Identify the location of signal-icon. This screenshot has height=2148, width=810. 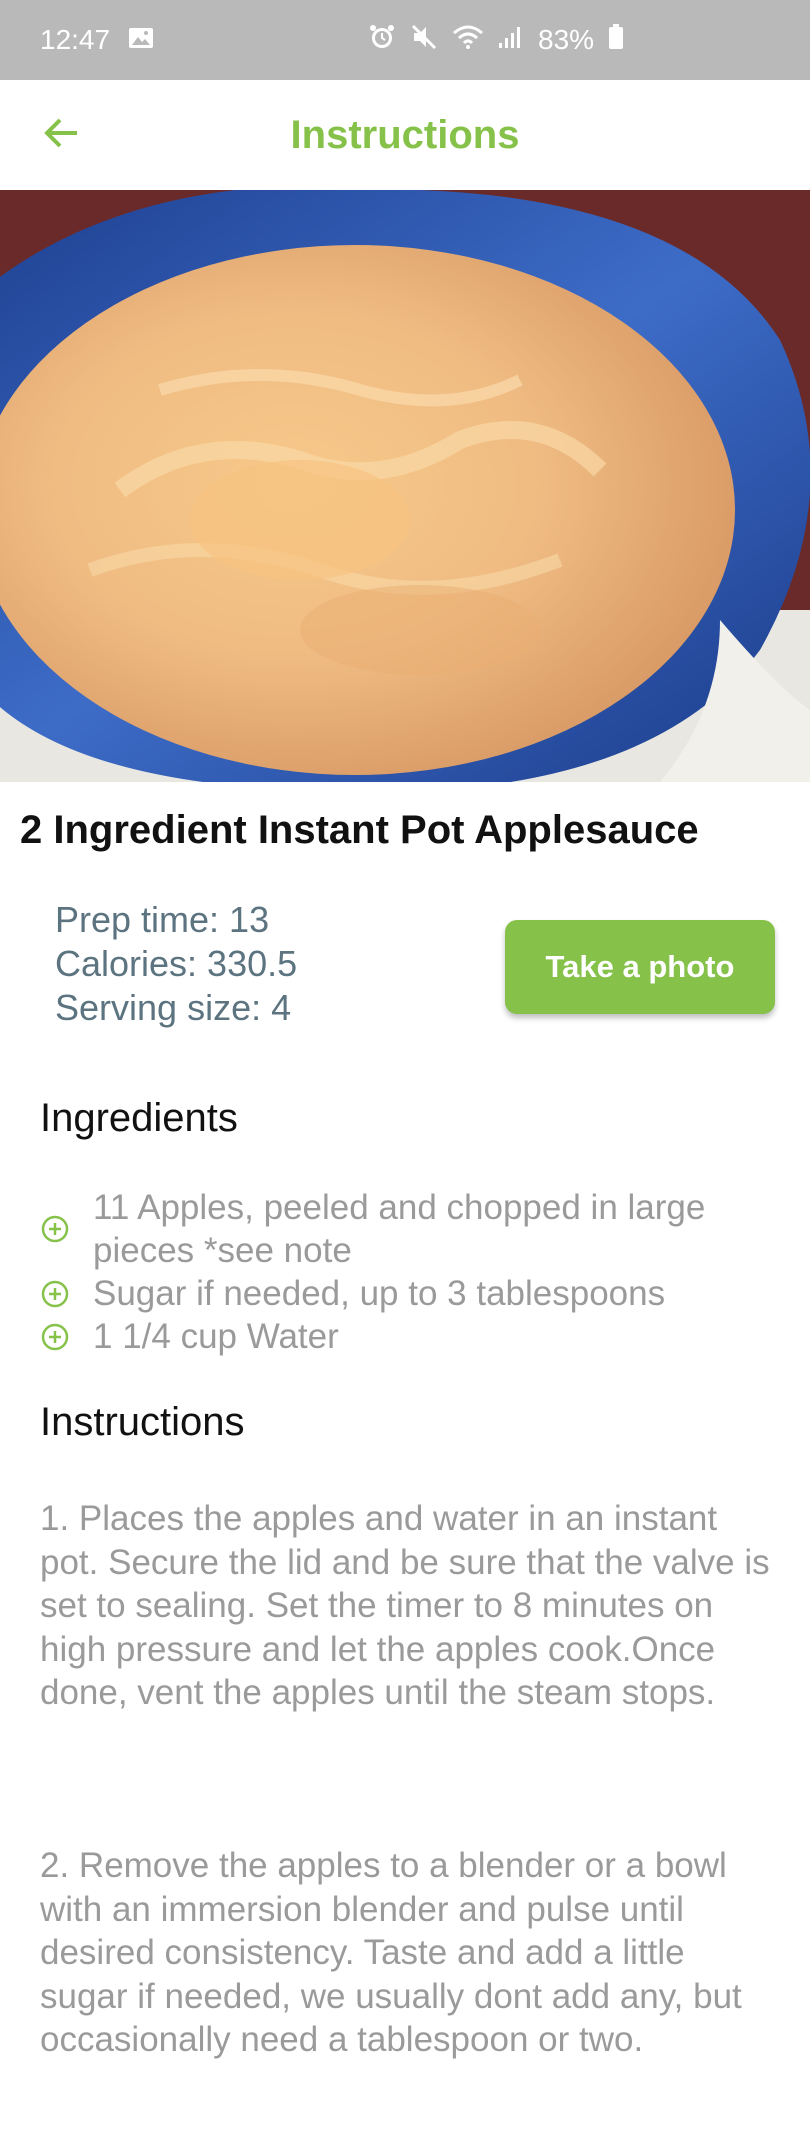
(511, 40).